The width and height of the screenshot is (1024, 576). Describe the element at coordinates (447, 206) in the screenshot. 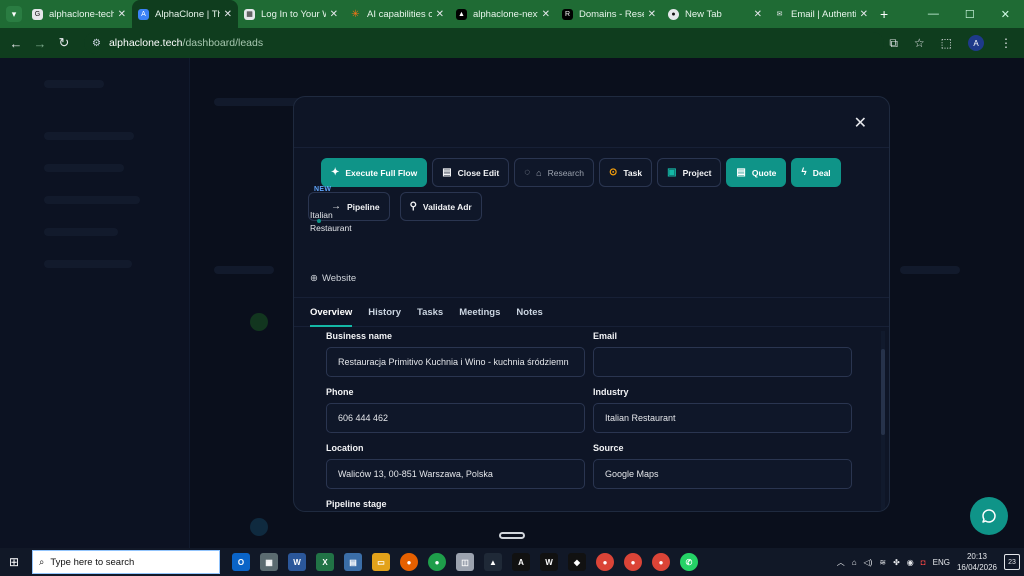

I see `button-label: Validate Adr` at that location.